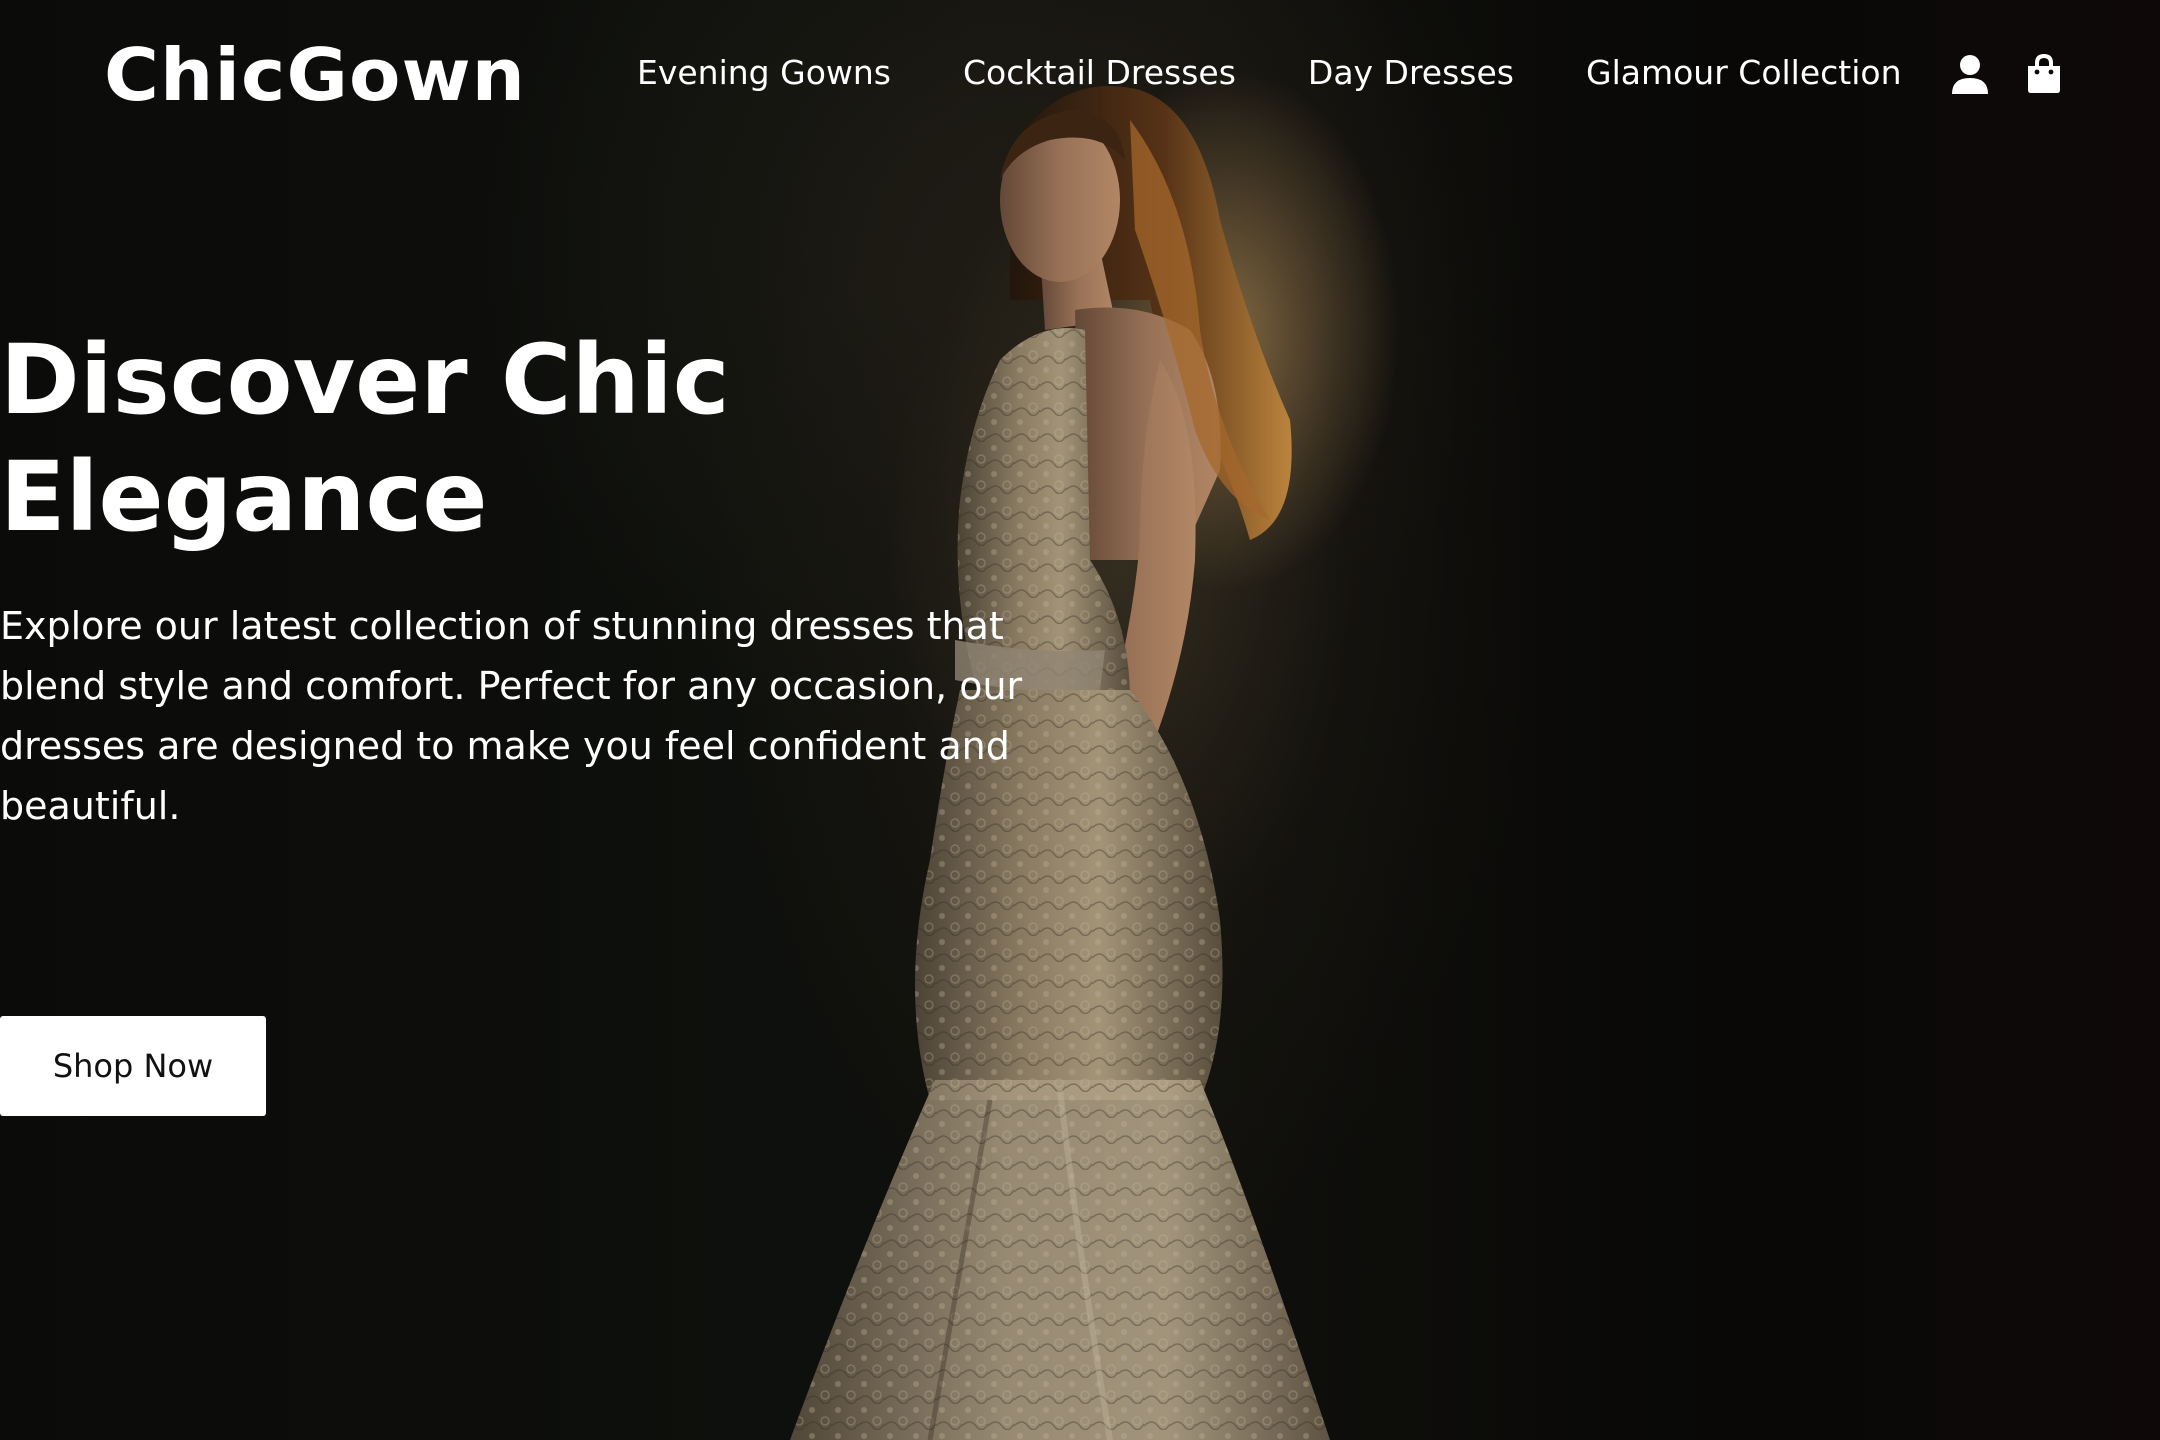 The width and height of the screenshot is (2160, 1440). I want to click on user-icon, so click(1970, 74).